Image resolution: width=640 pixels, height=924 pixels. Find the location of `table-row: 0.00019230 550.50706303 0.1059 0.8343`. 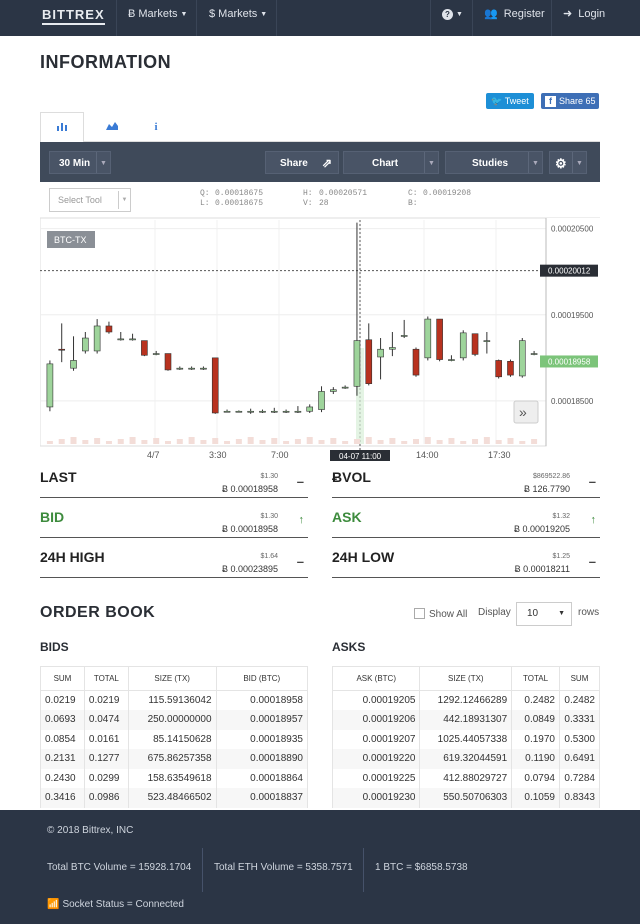

table-row: 0.00019230 550.50706303 0.1059 0.8343 is located at coordinates (466, 798).